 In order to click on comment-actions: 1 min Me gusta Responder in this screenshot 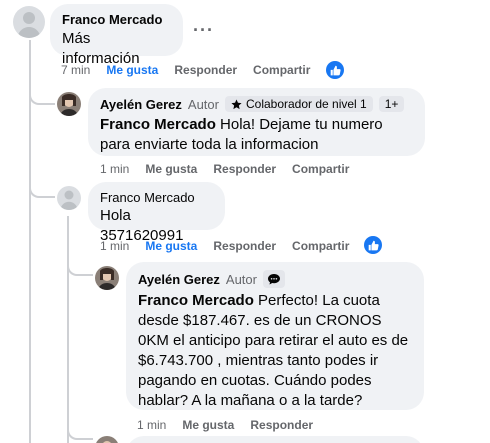, I will do `click(233, 425)`.